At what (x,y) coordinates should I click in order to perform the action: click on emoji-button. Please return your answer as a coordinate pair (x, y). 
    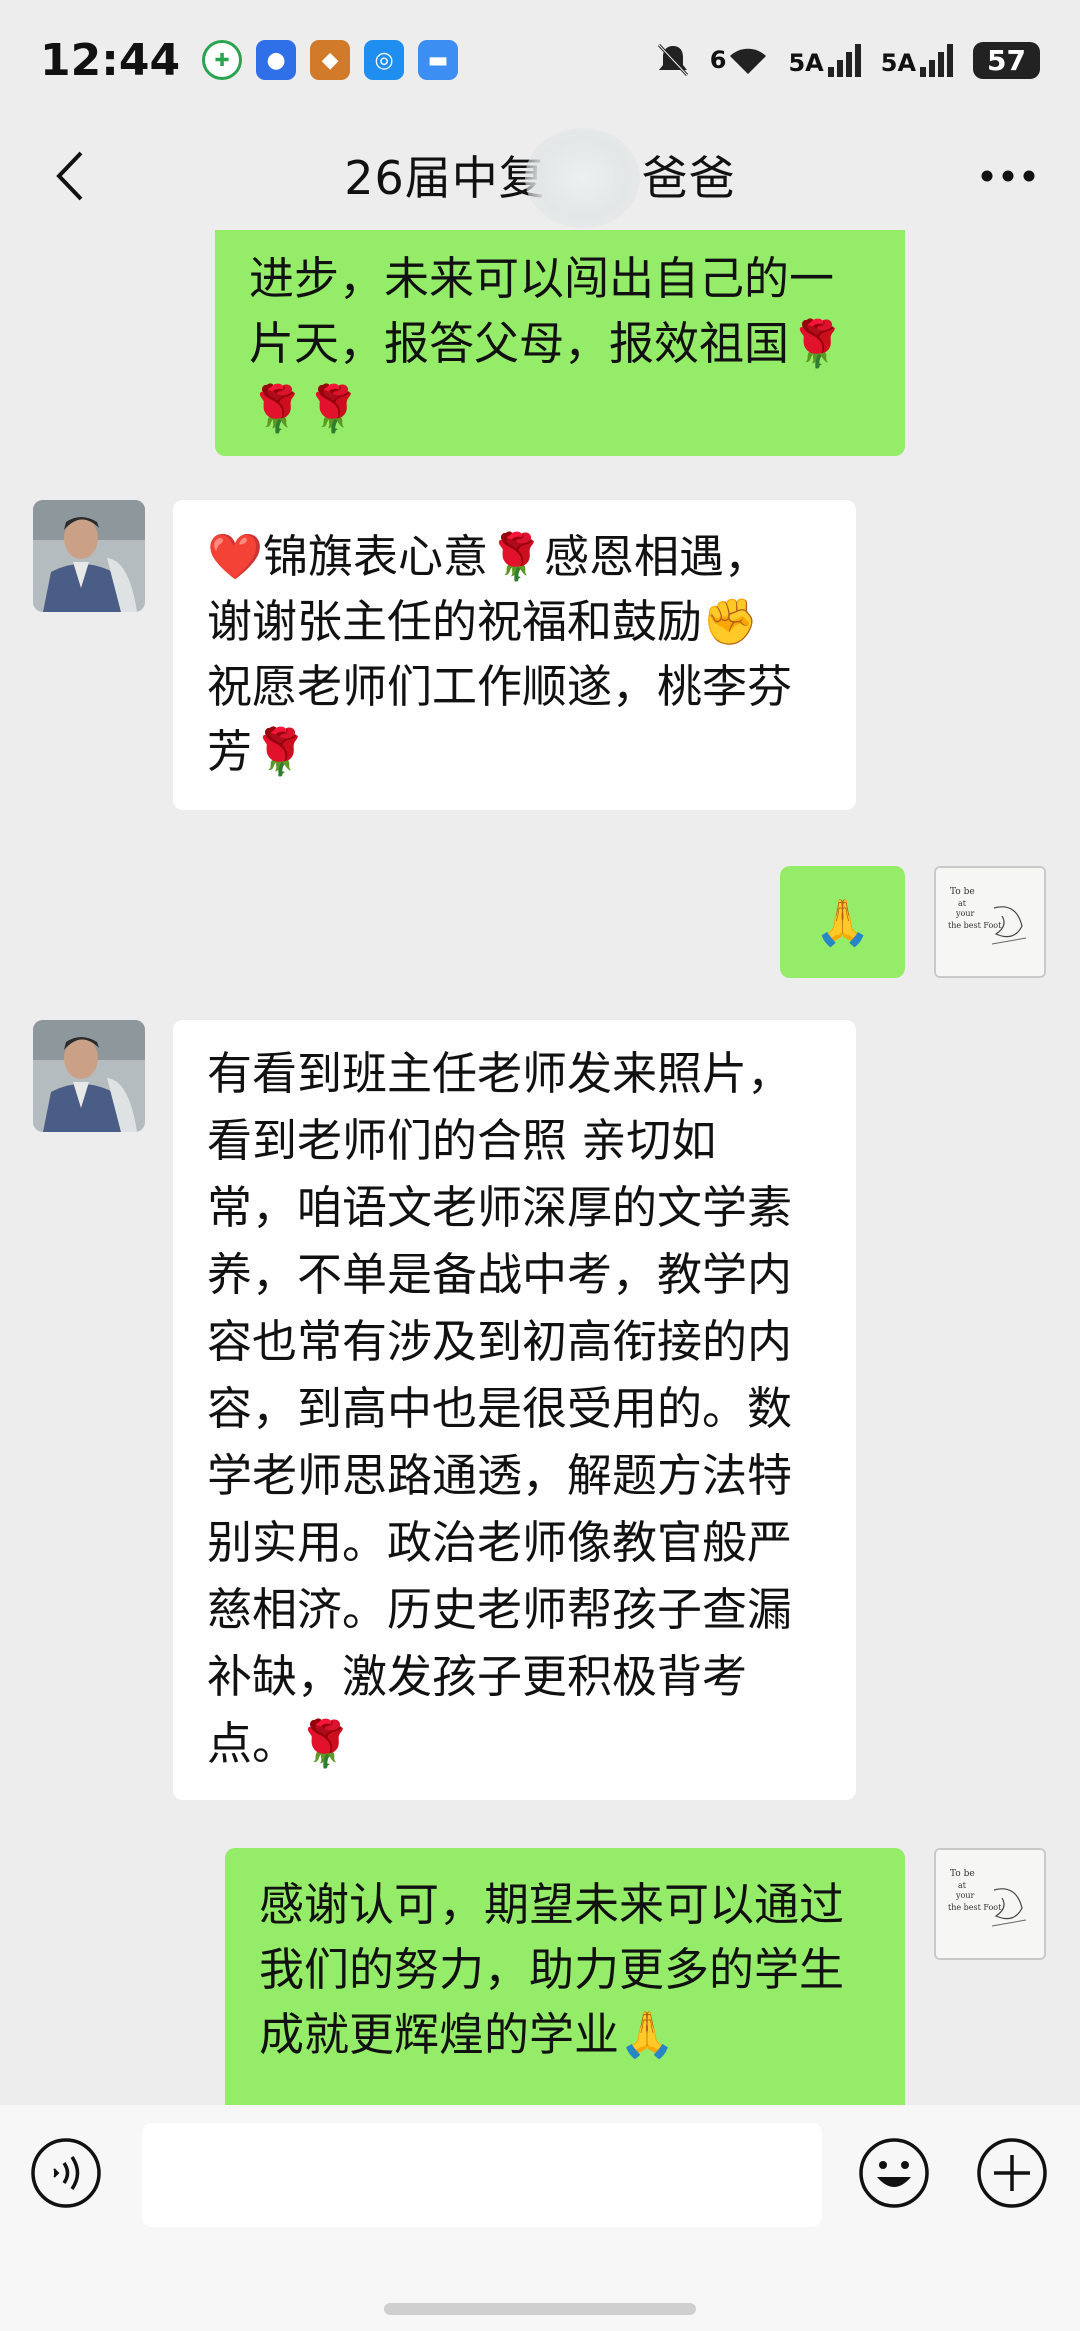
    Looking at the image, I should click on (894, 2173).